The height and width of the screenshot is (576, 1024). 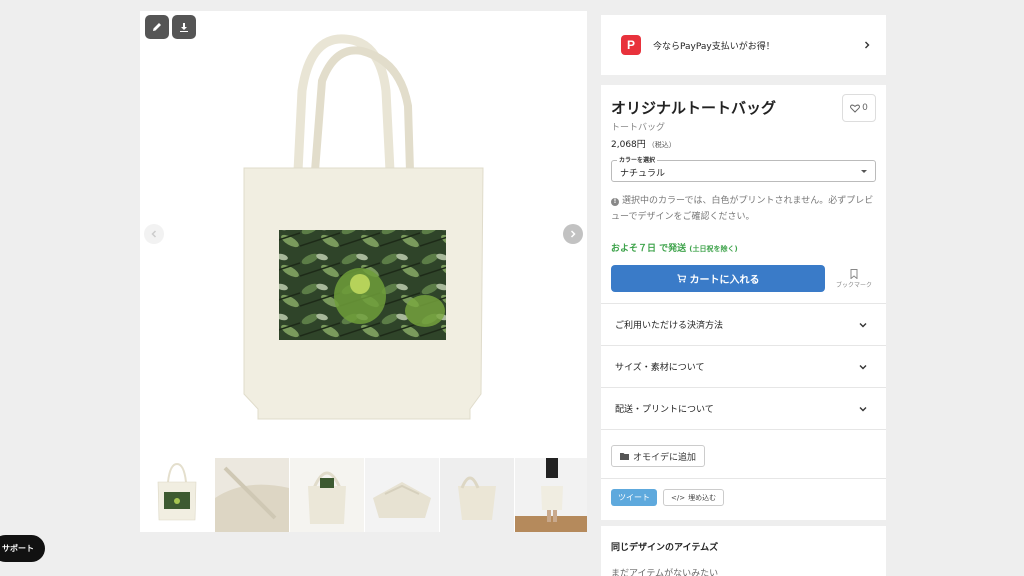 I want to click on gallery-prev-button, so click(x=154, y=234).